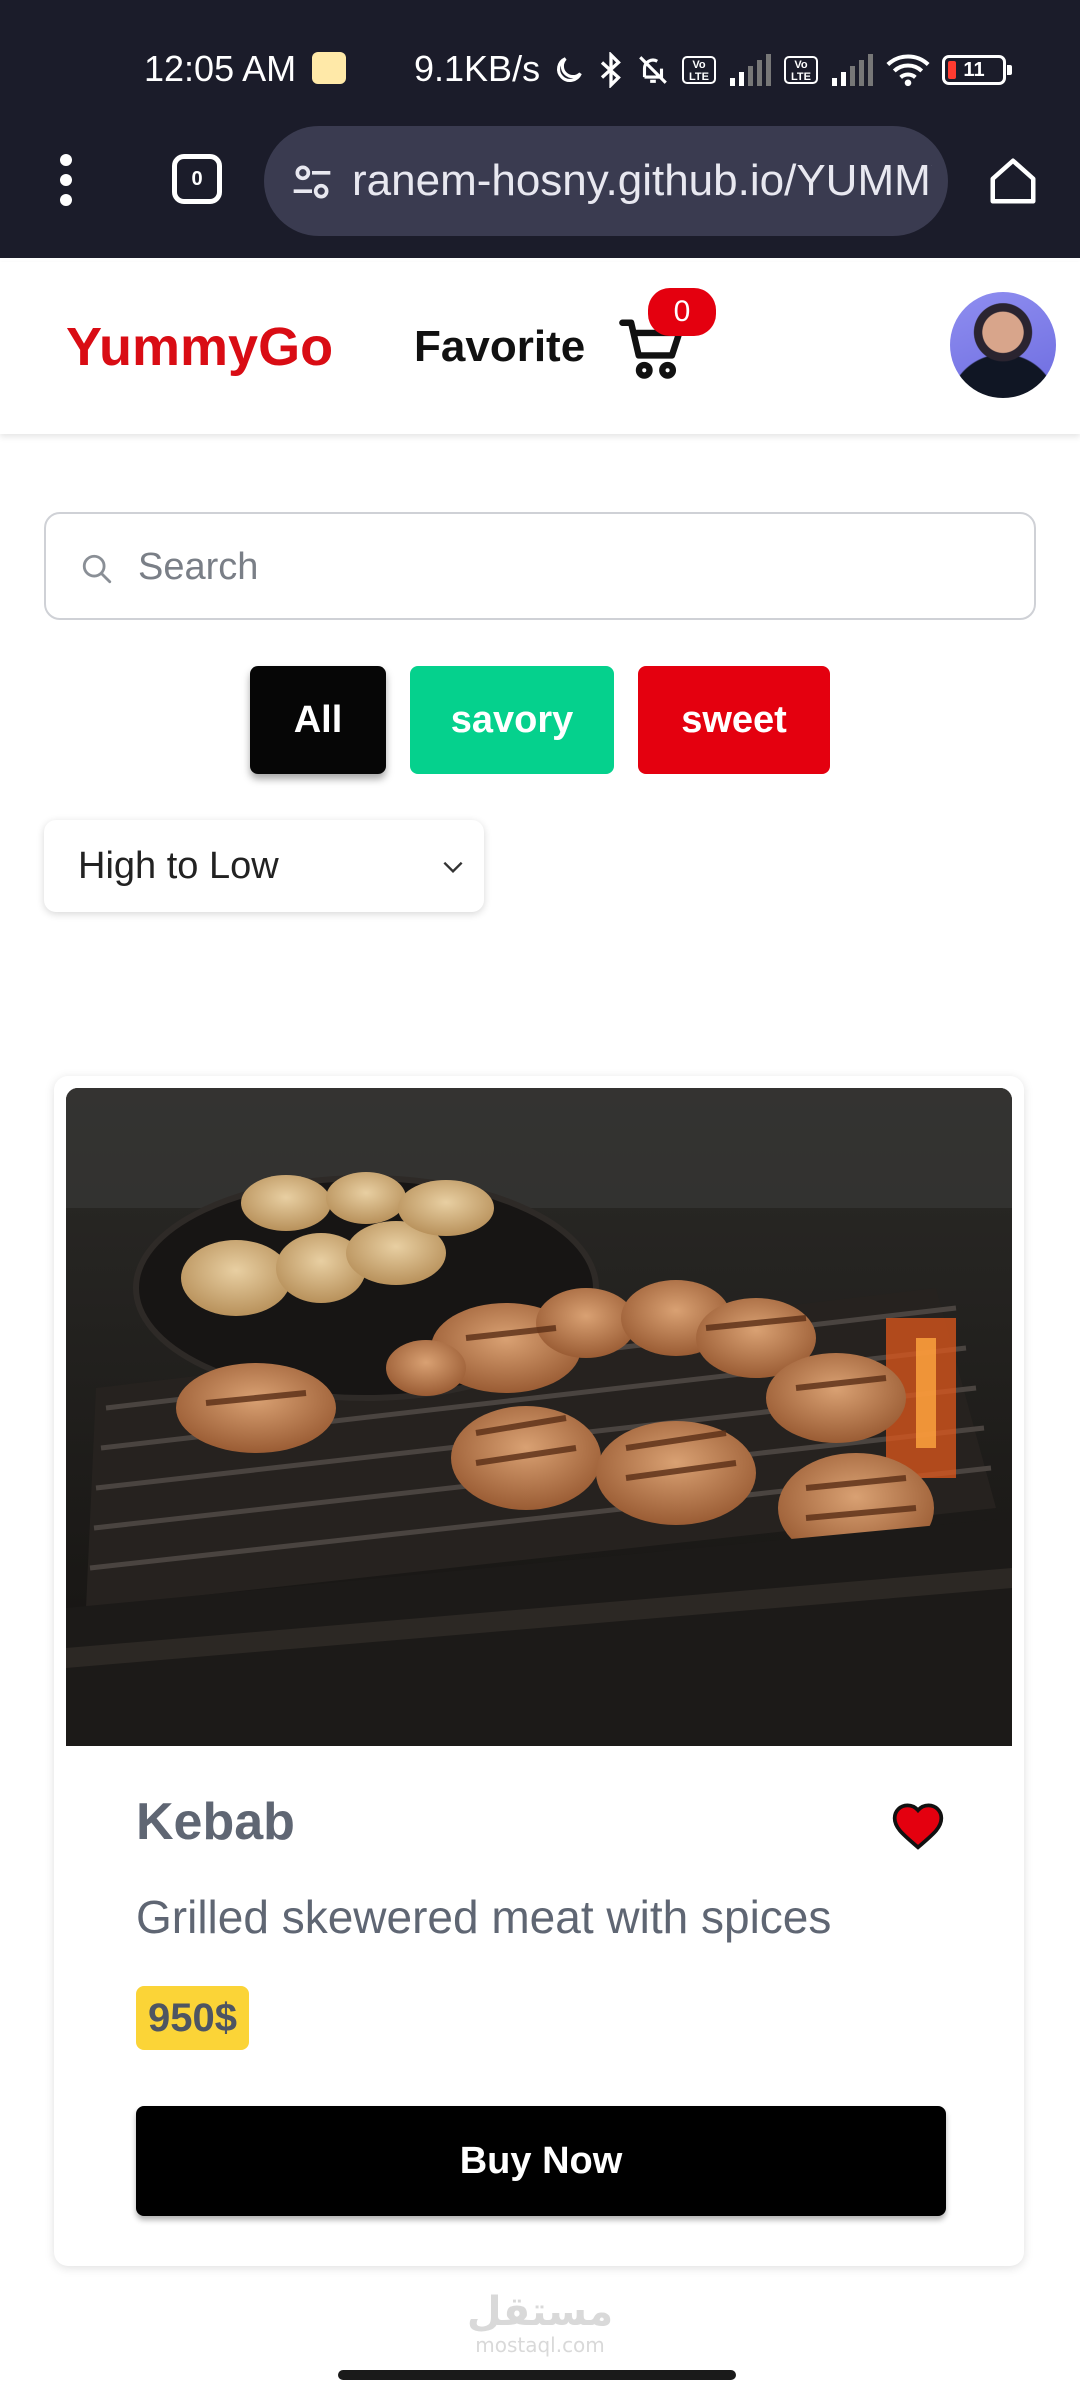  What do you see at coordinates (178, 866) in the screenshot?
I see `sort-selected-value: High to Low` at bounding box center [178, 866].